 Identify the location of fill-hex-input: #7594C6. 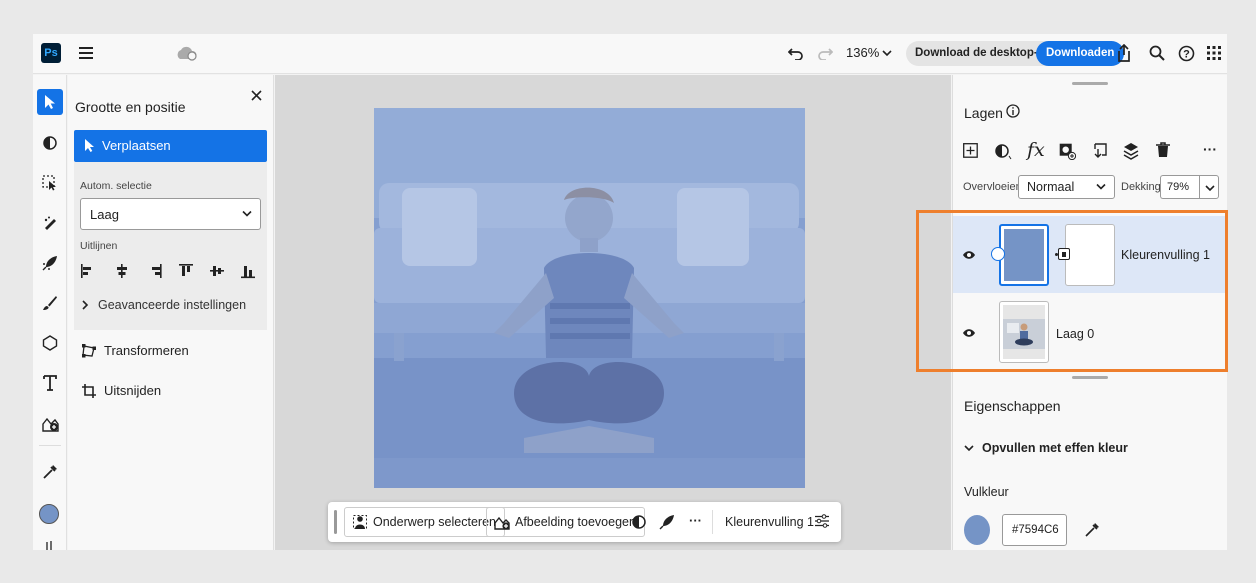
(1034, 530).